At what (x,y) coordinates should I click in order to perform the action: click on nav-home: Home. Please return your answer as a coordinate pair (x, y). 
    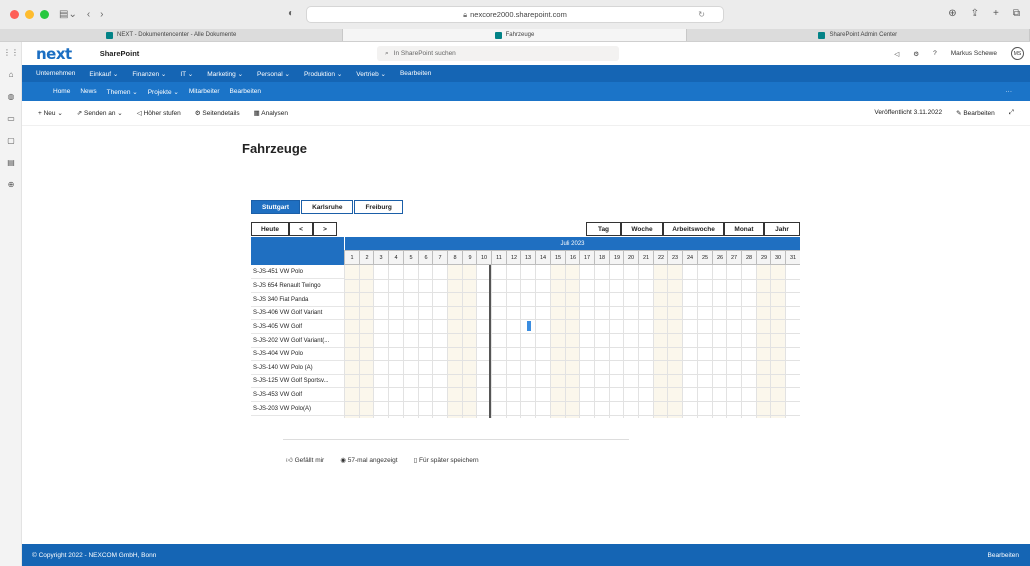
    Looking at the image, I should click on (61, 91).